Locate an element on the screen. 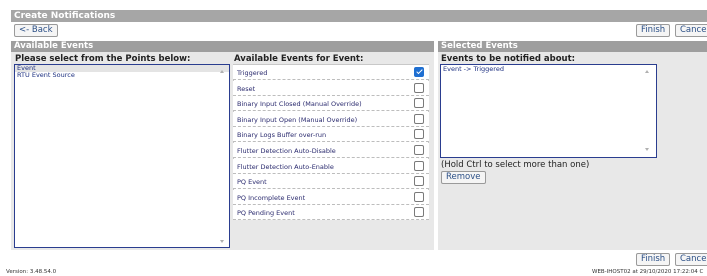 This screenshot has height=276, width=707. events-label: Available Events for Event: is located at coordinates (299, 59).